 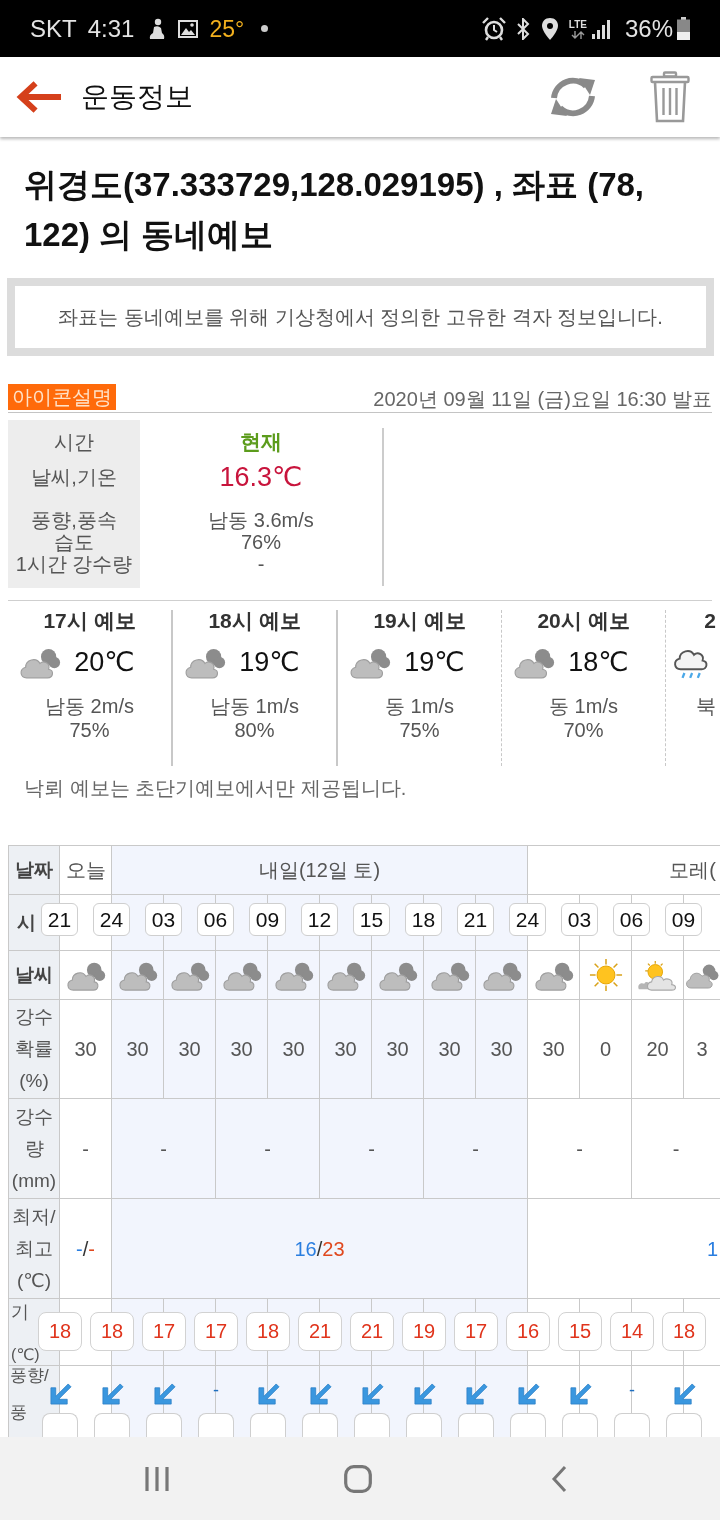 What do you see at coordinates (583, 621) in the screenshot?
I see `forecast-hour: 20시 예보` at bounding box center [583, 621].